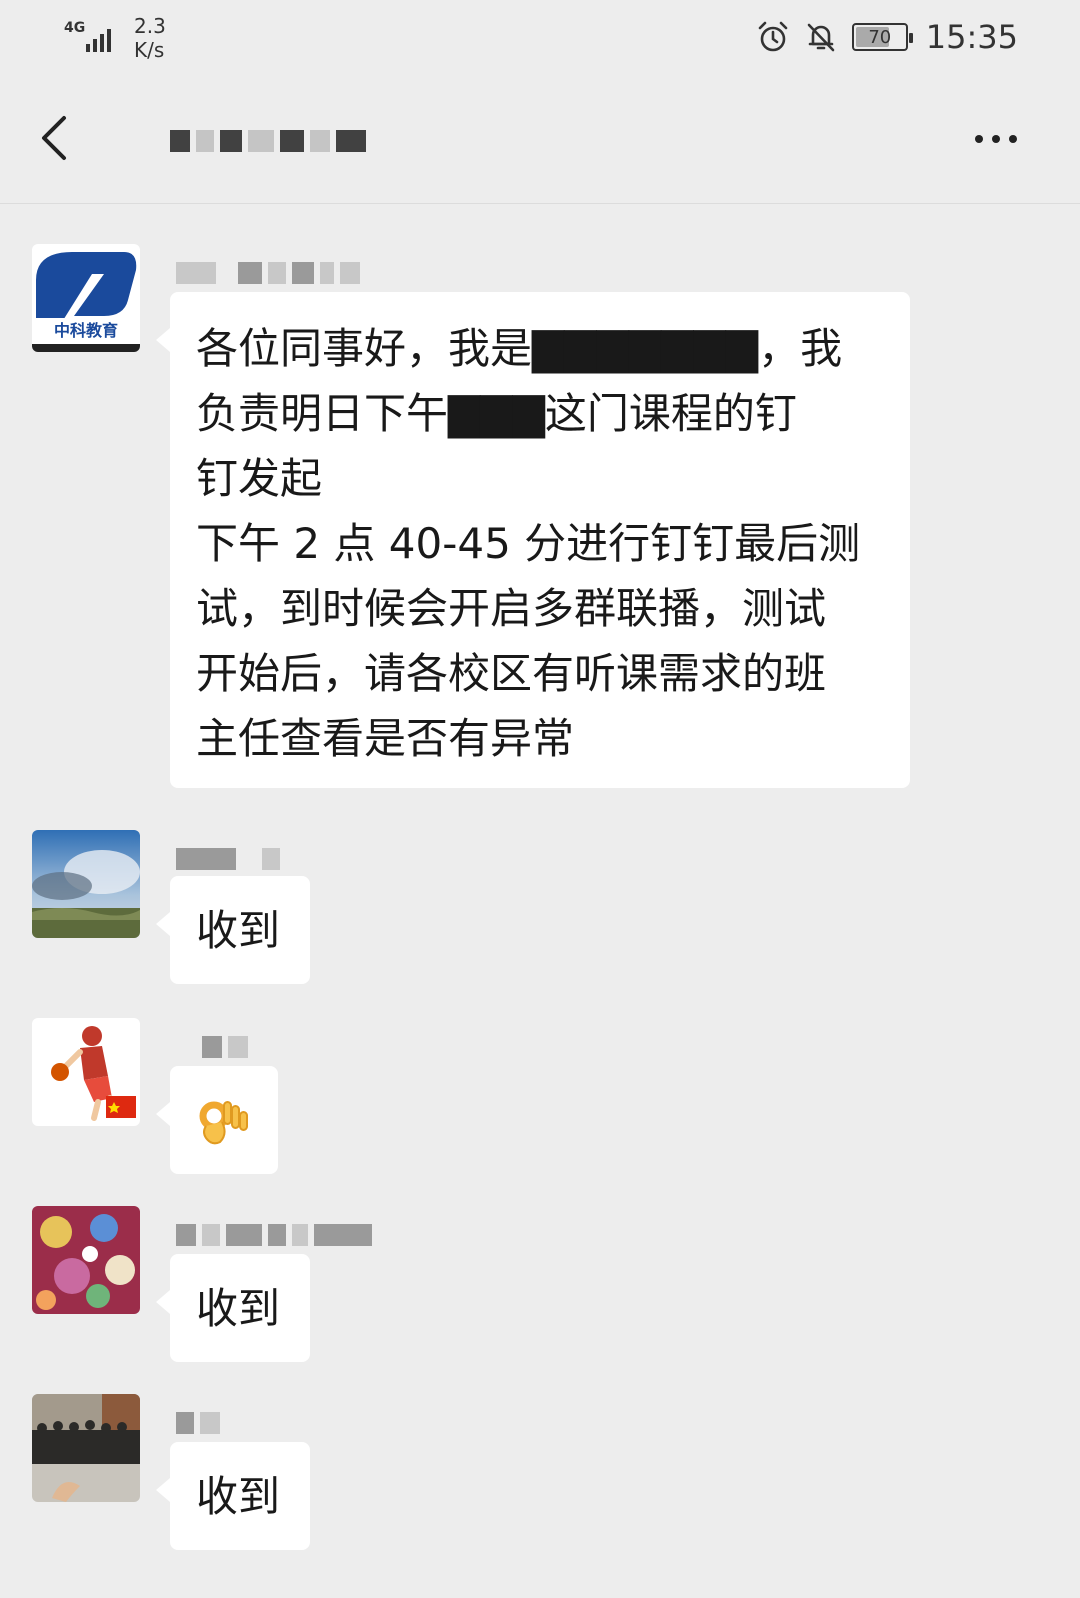 This screenshot has width=1080, height=1598. I want to click on network-speed: 2.3 K/s, so click(150, 38).